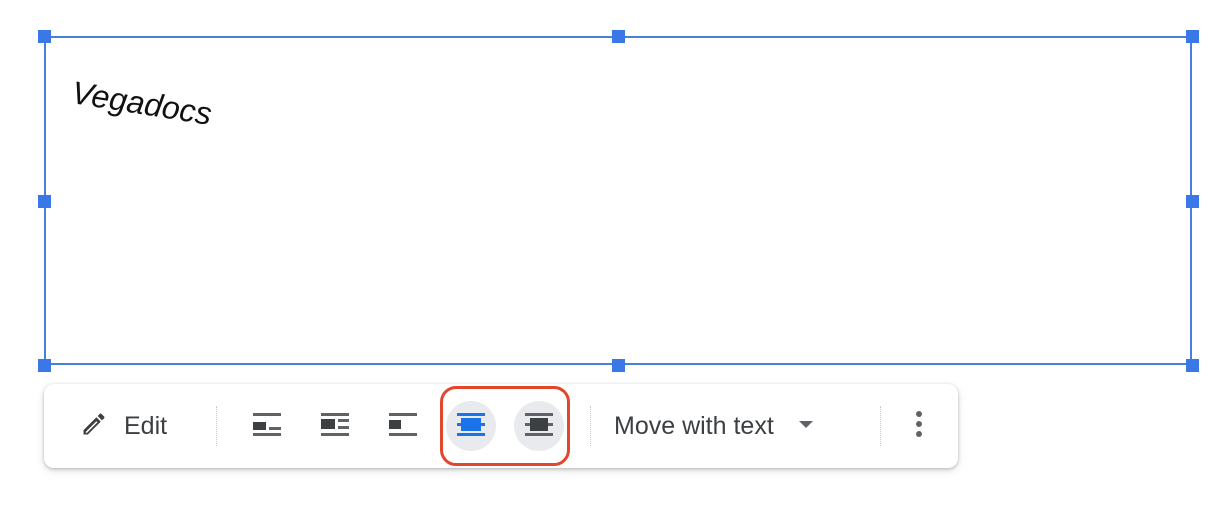 The height and width of the screenshot is (512, 1224). I want to click on pencil-icon, so click(94, 426).